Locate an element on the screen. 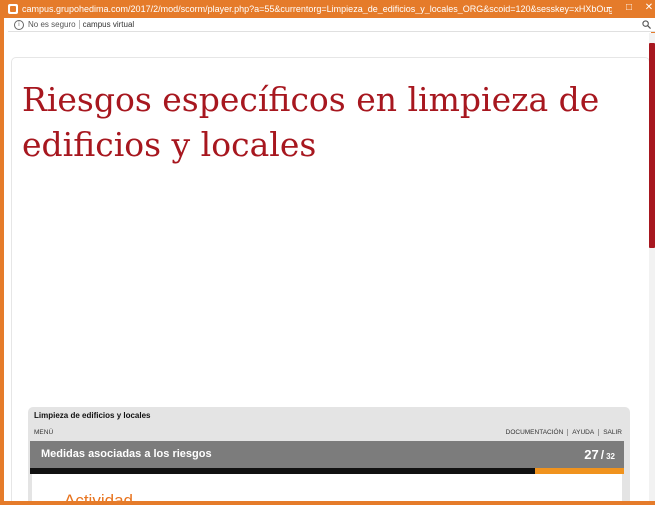 This screenshot has width=655, height=505. address-url: campus virtual is located at coordinates (109, 24).